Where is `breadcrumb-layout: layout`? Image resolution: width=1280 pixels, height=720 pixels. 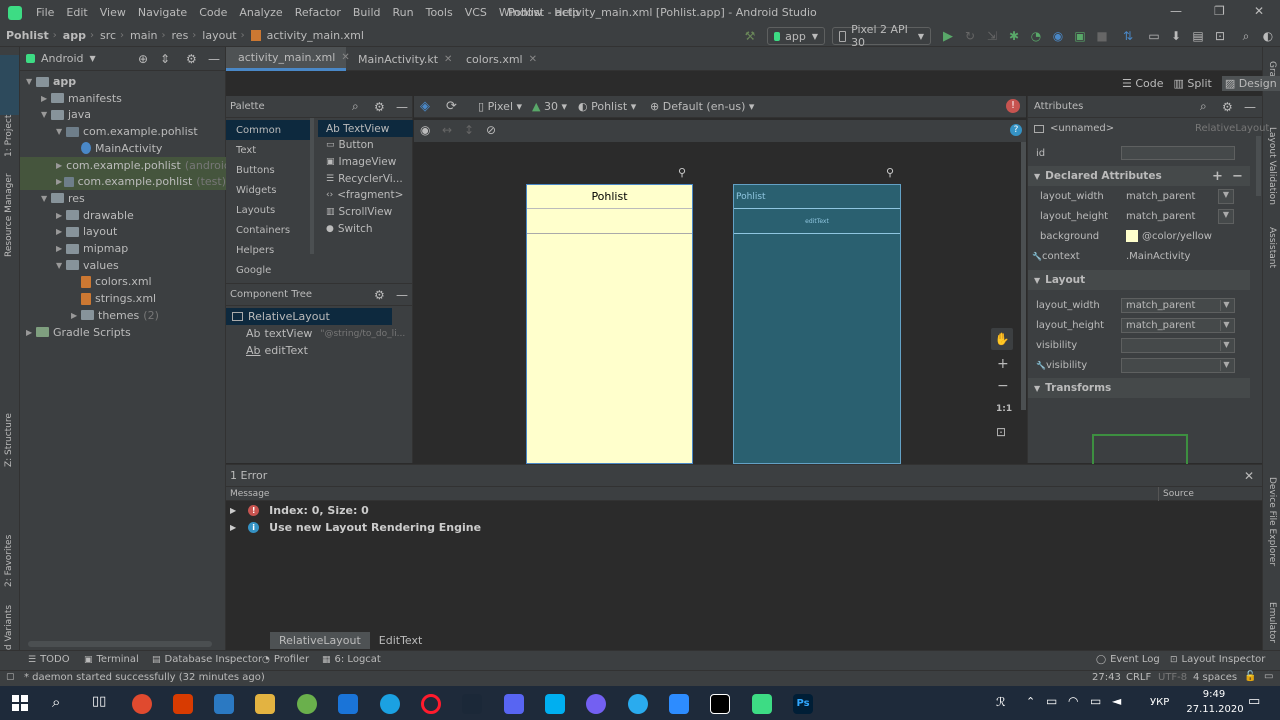
breadcrumb-layout: layout is located at coordinates (218, 35).